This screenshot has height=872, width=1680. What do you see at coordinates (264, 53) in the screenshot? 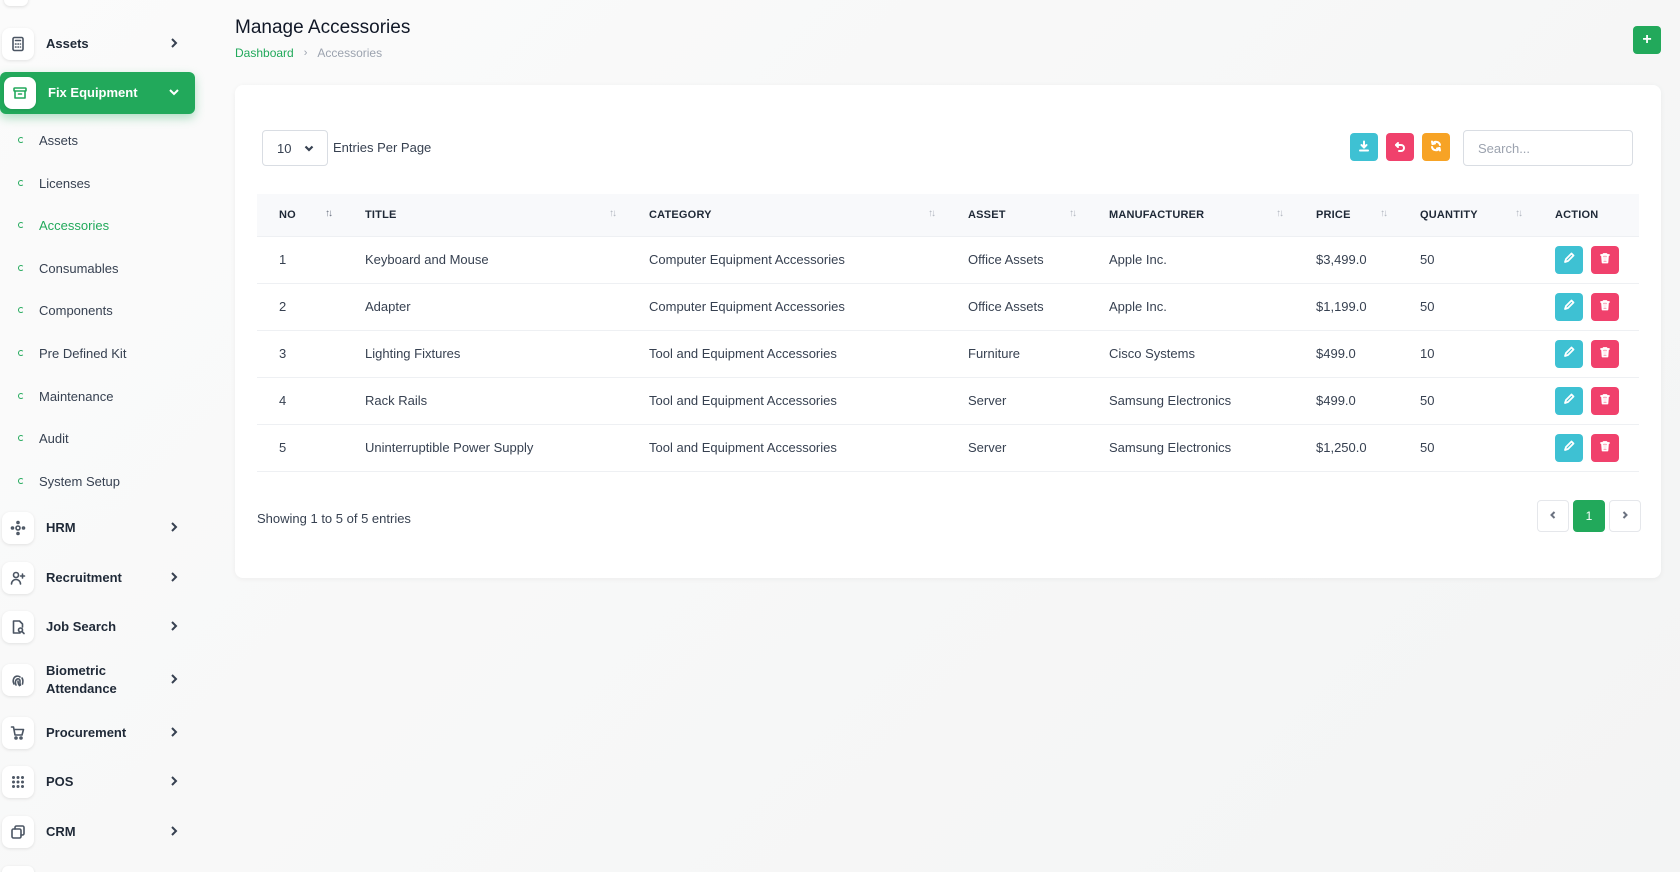
I see `breadcrumb-dashboard-link: Dashboard` at bounding box center [264, 53].